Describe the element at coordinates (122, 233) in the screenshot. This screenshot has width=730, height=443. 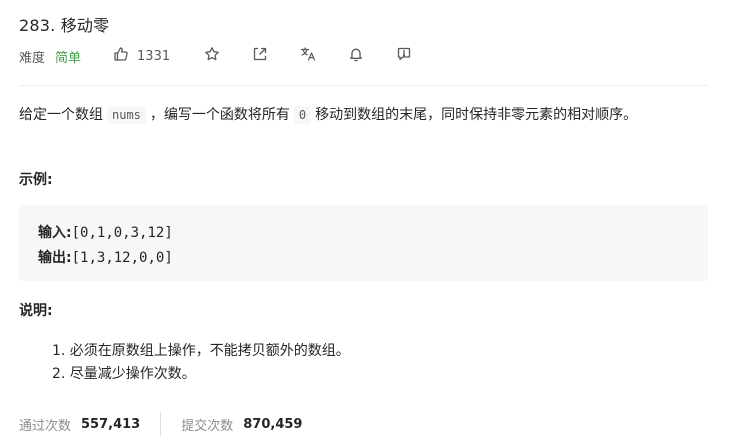
I see `example-input-value: [0,1,0,3,12]` at that location.